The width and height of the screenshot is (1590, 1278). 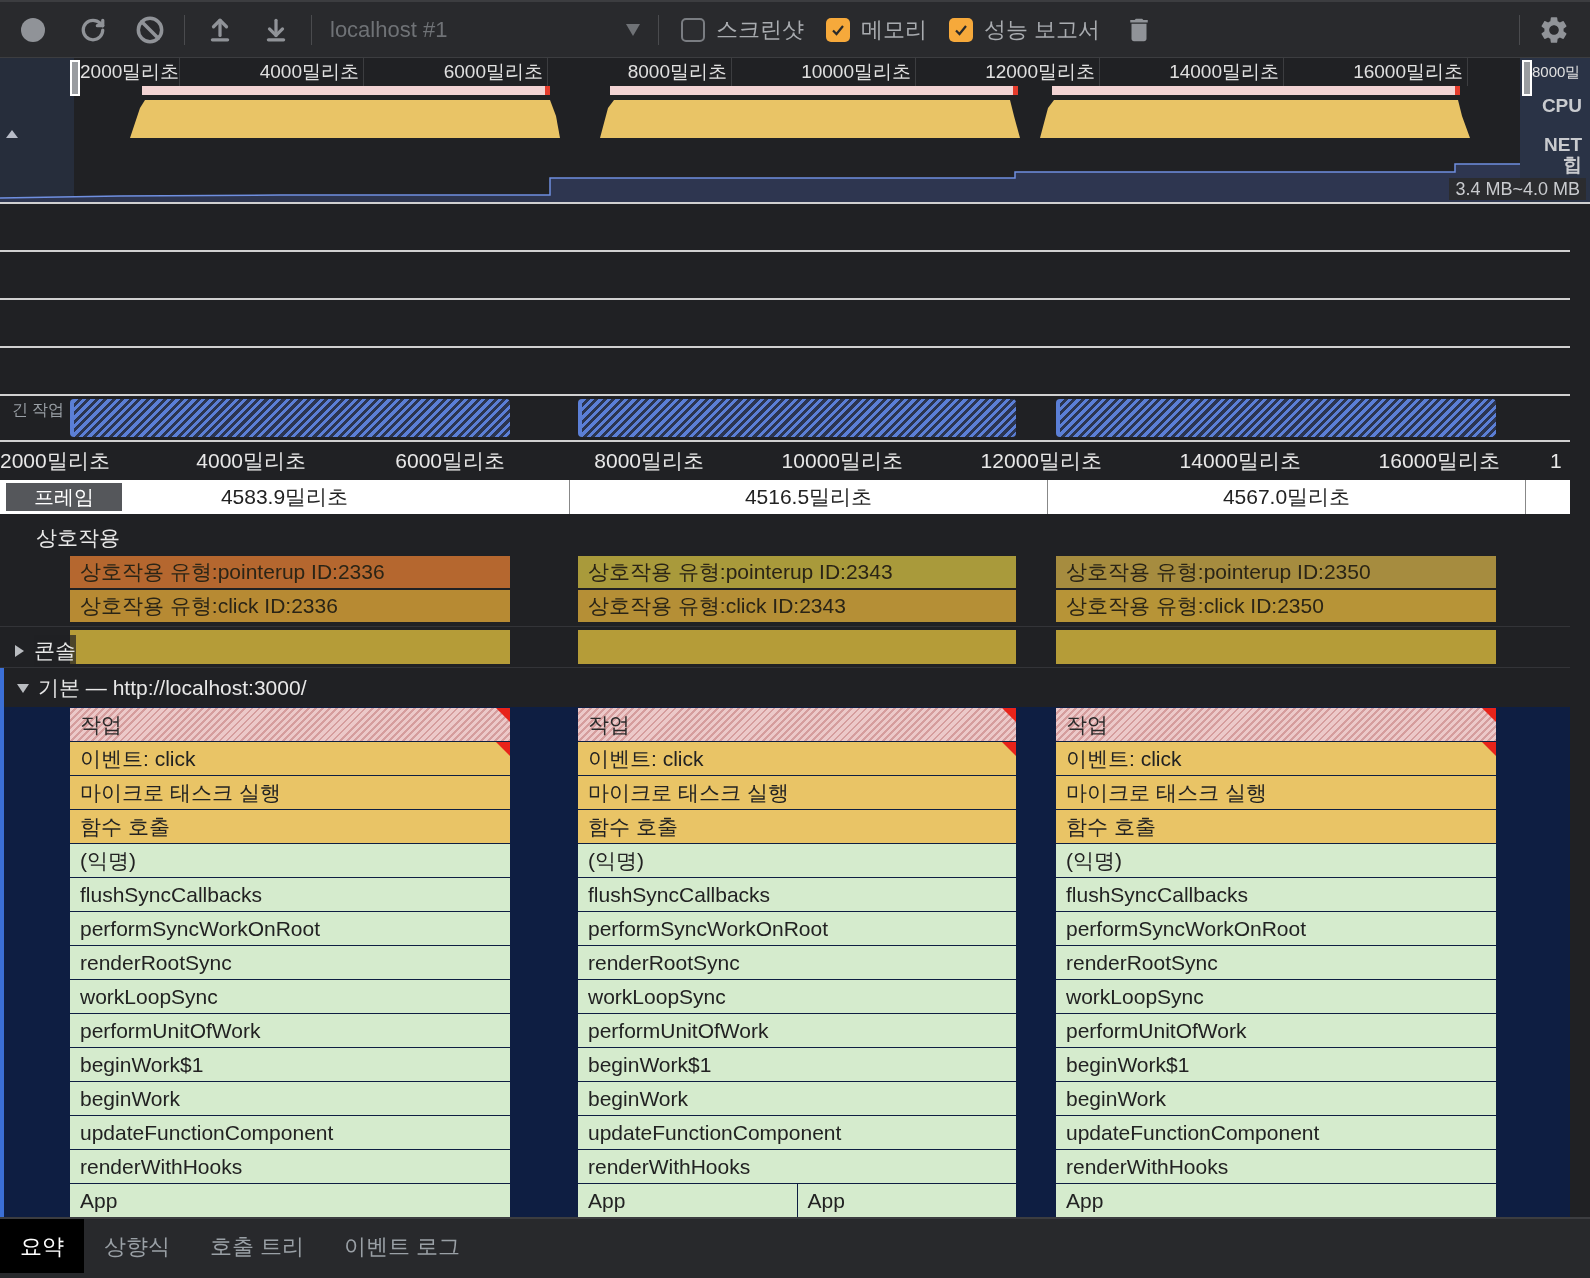 What do you see at coordinates (257, 1246) in the screenshot?
I see `tab: 호출 트리` at bounding box center [257, 1246].